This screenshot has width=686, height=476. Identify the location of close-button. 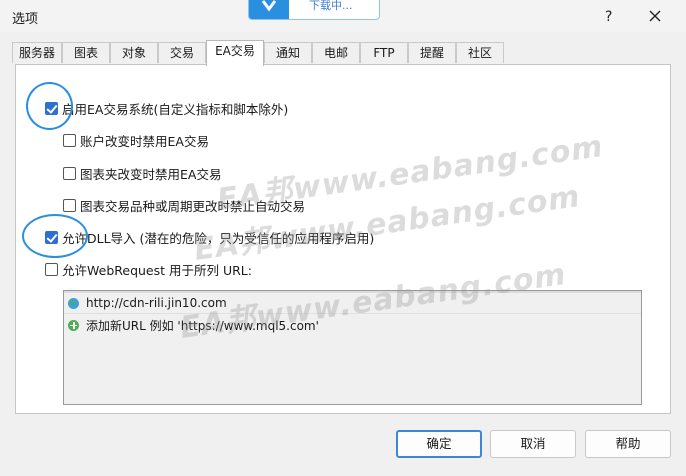
(655, 16).